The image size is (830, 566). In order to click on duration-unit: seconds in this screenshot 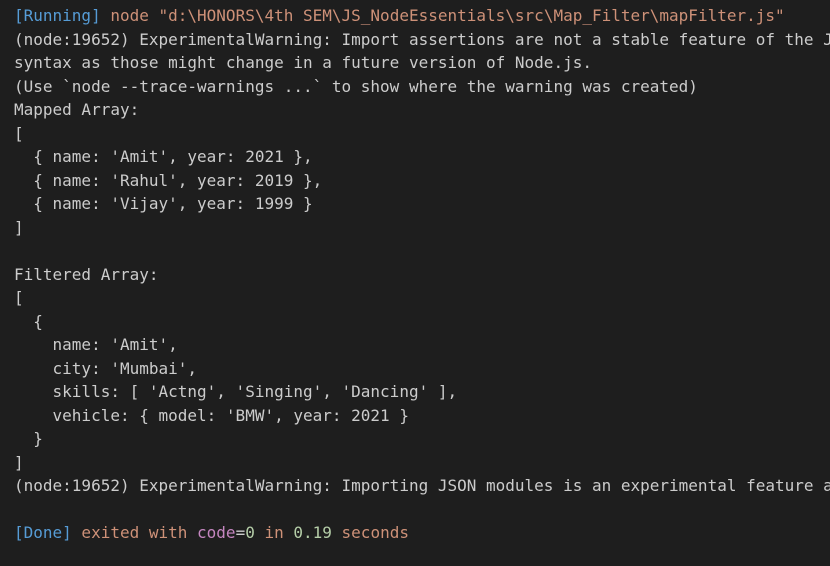, I will do `click(370, 532)`.